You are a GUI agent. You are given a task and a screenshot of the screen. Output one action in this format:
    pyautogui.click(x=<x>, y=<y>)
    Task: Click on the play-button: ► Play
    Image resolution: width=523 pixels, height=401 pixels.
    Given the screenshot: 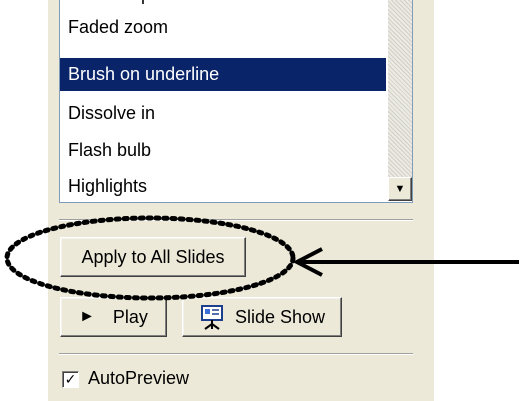 What is the action you would take?
    pyautogui.click(x=113, y=317)
    